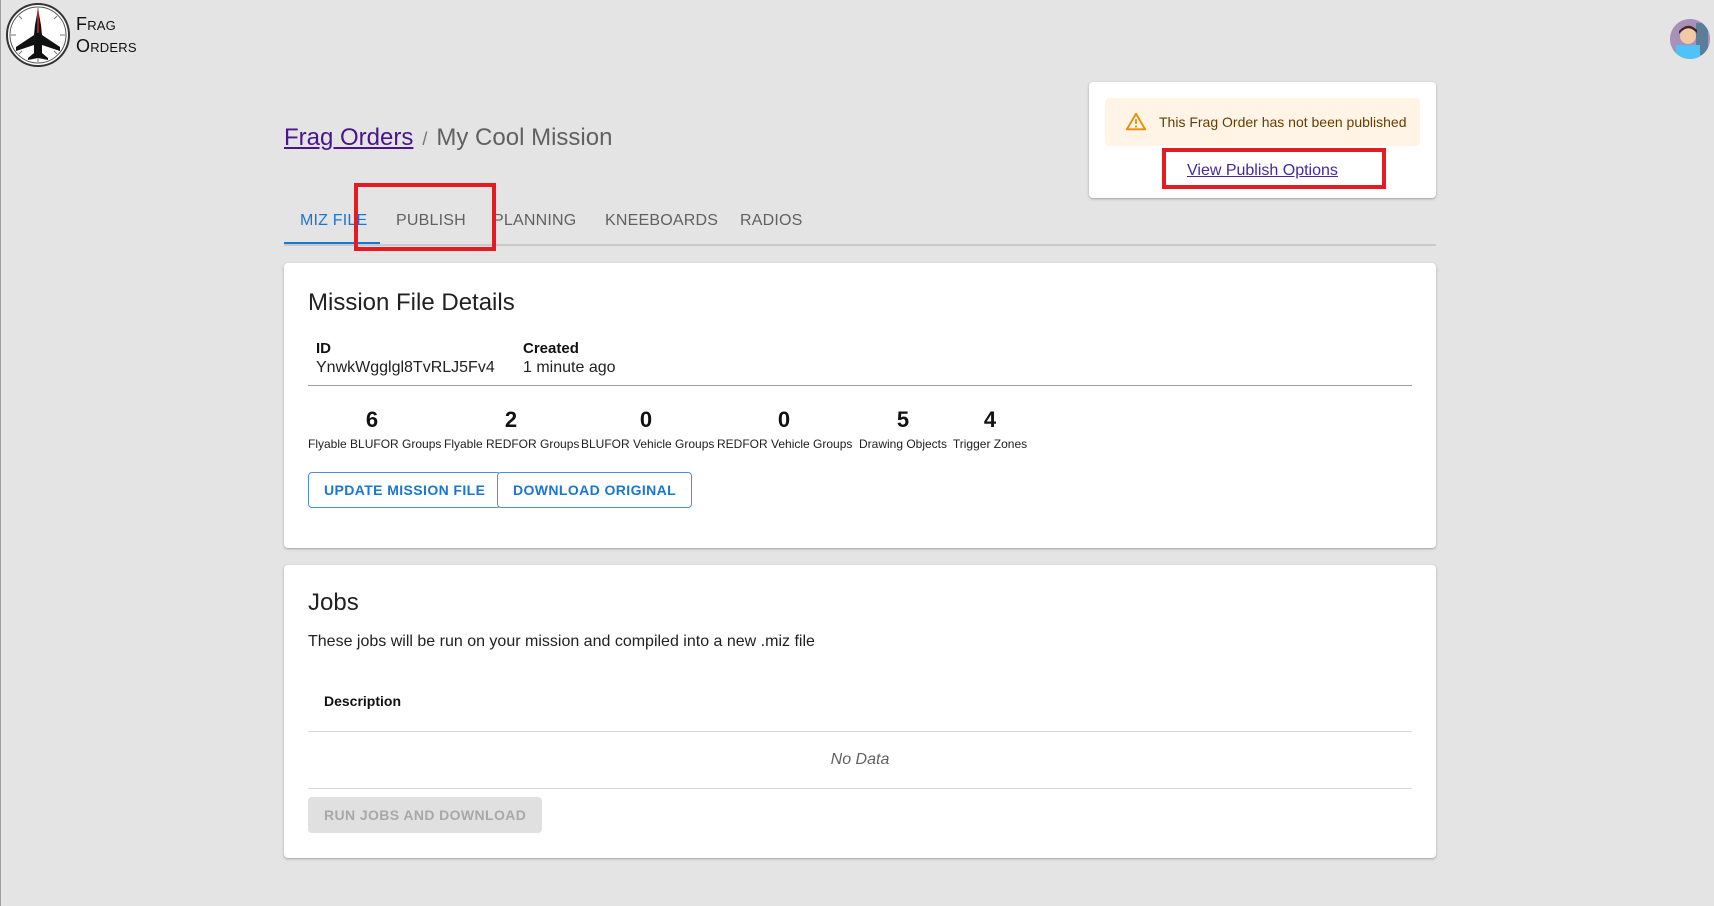  Describe the element at coordinates (375, 444) in the screenshot. I see `stat-label: Flyable BLUFOR Groups` at that location.